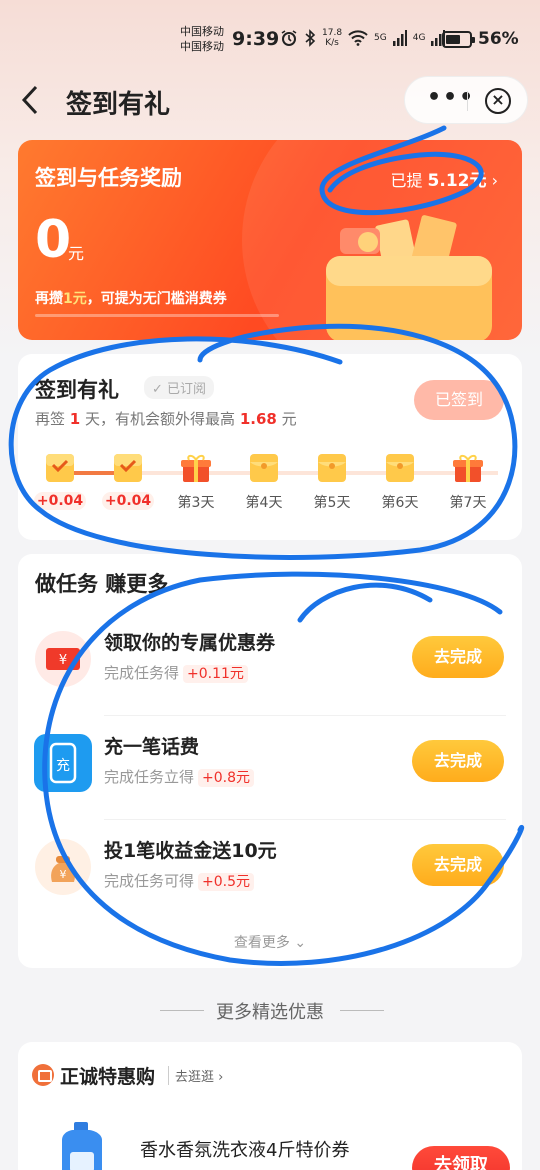  I want to click on capsule-divider, so click(467, 101).